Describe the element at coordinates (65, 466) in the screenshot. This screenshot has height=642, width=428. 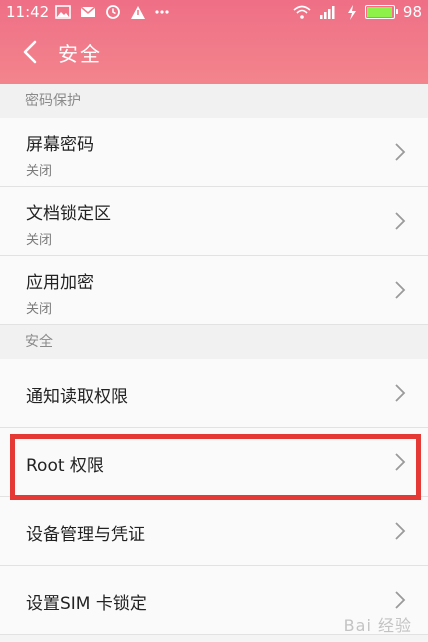
I see `row-title: Root 权限` at that location.